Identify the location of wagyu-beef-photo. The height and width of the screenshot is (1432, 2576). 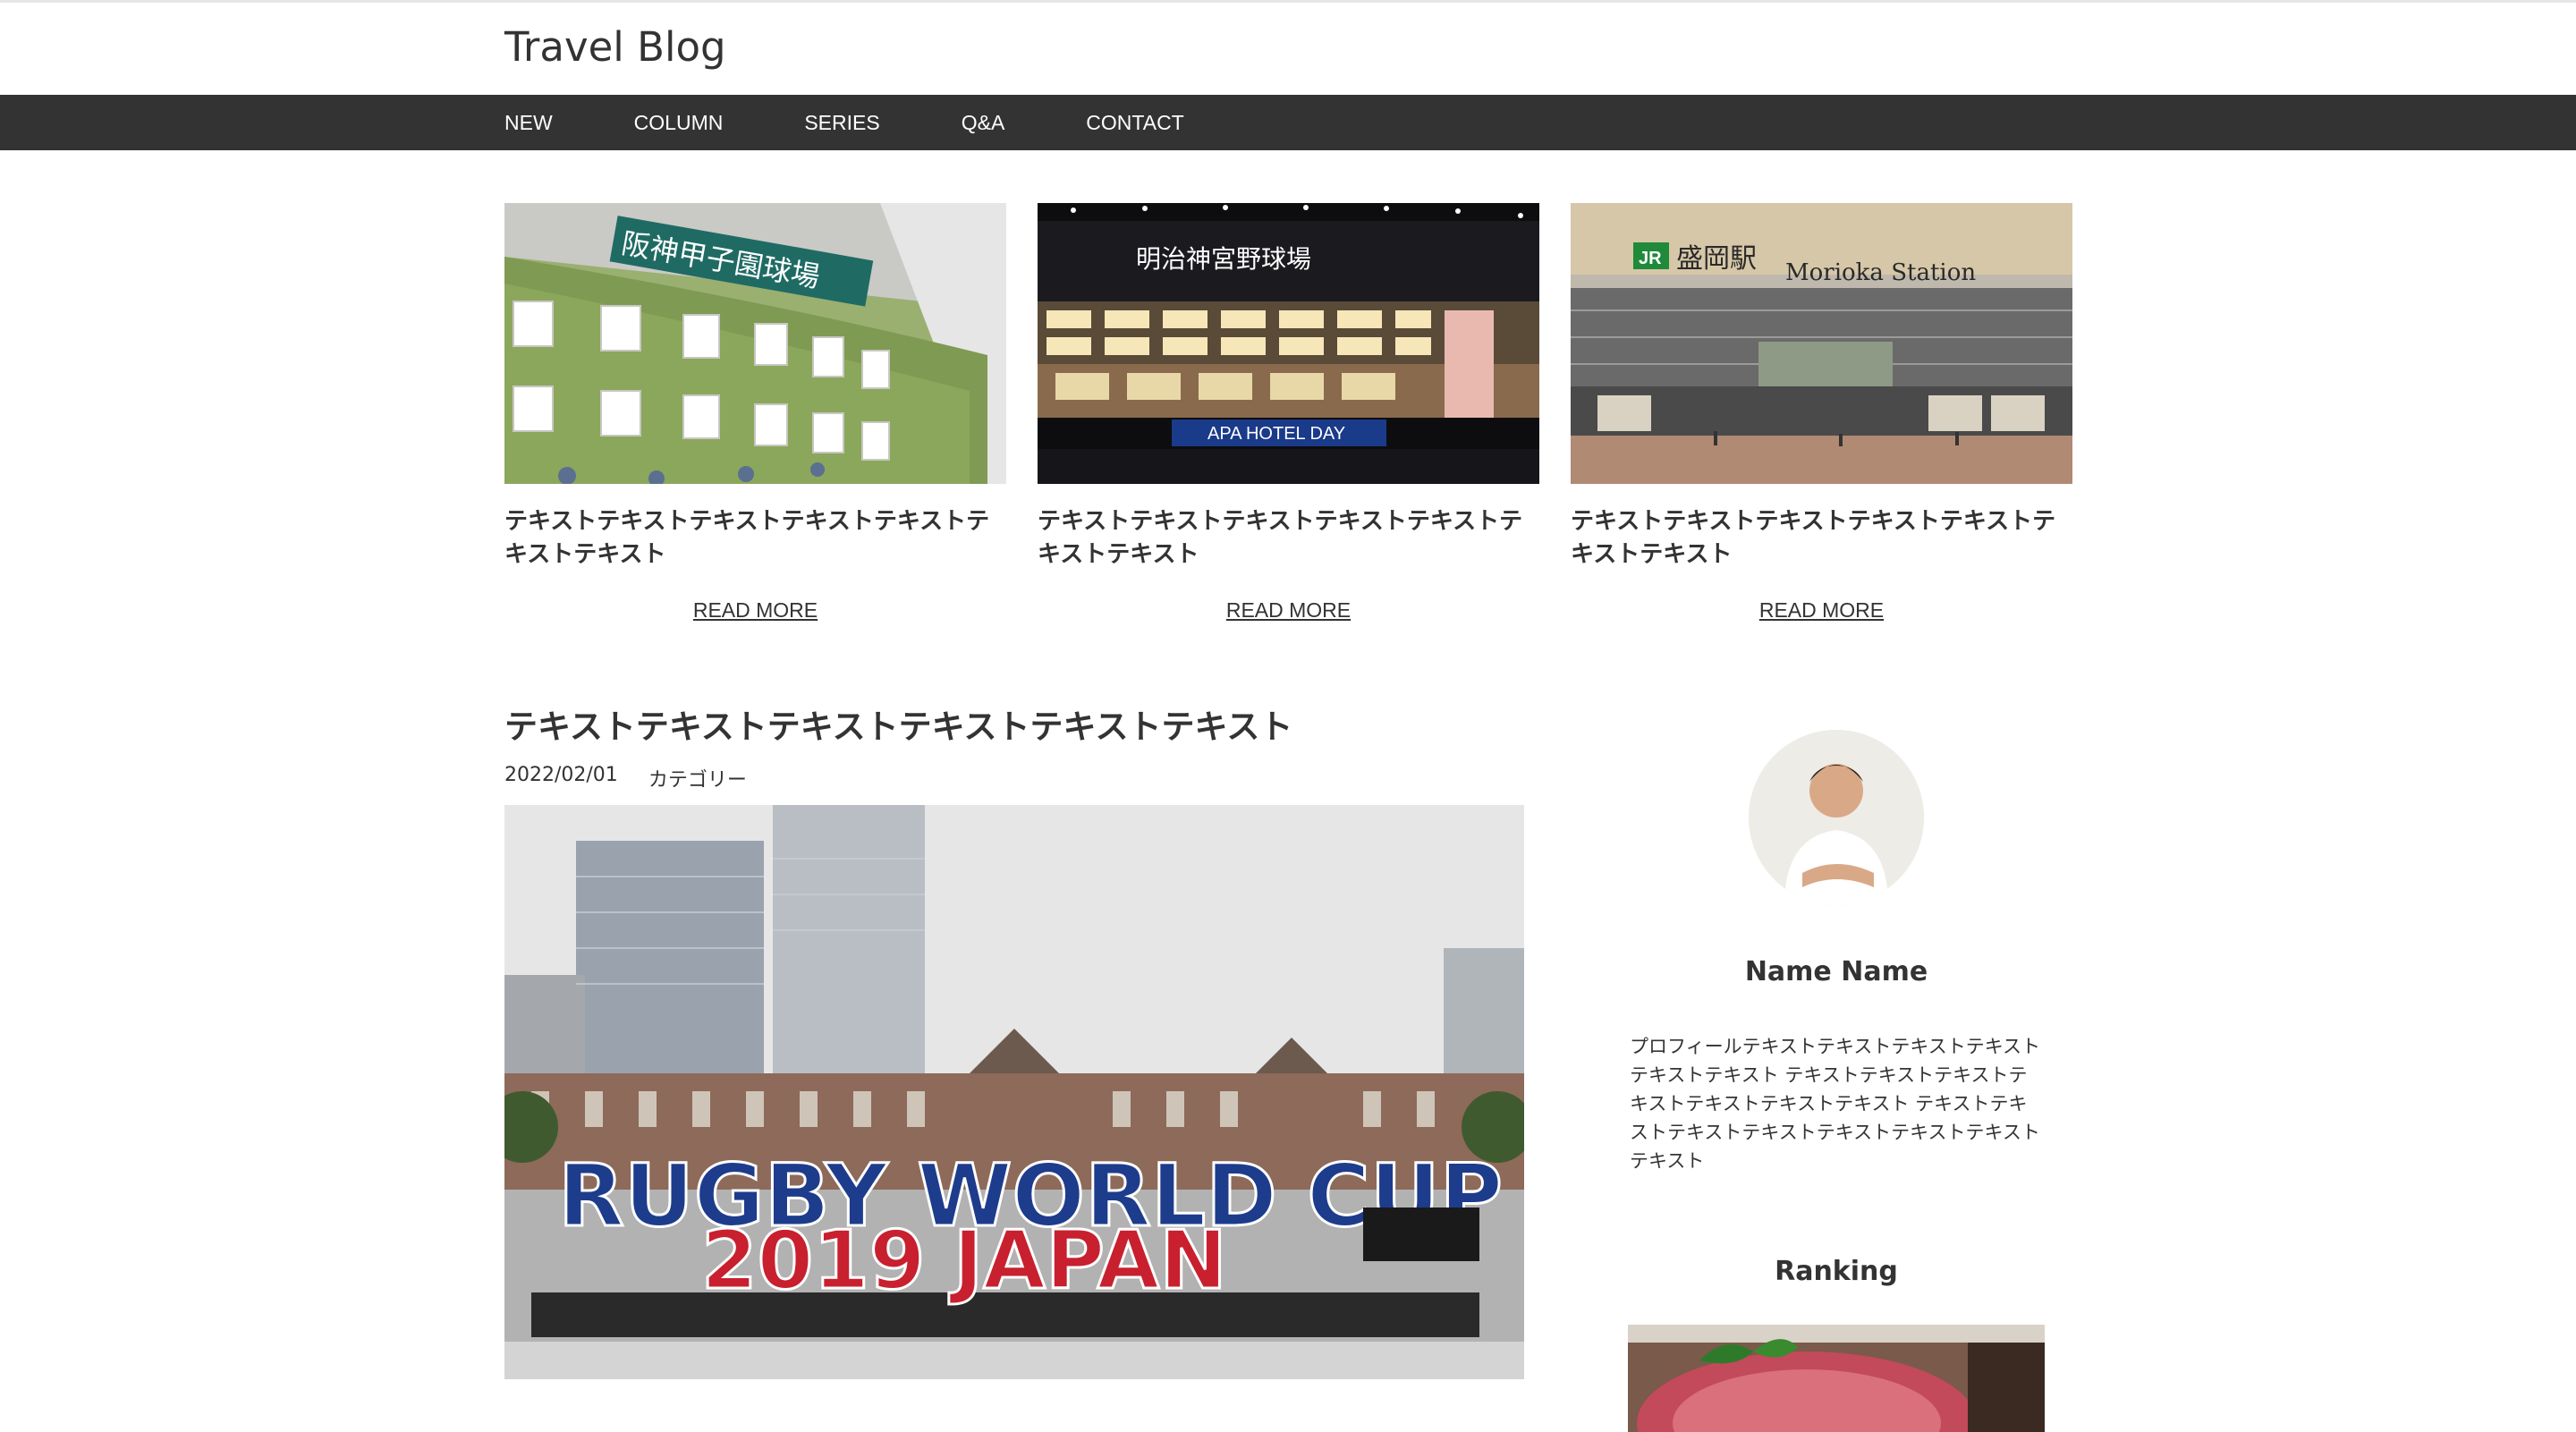
(1836, 1378).